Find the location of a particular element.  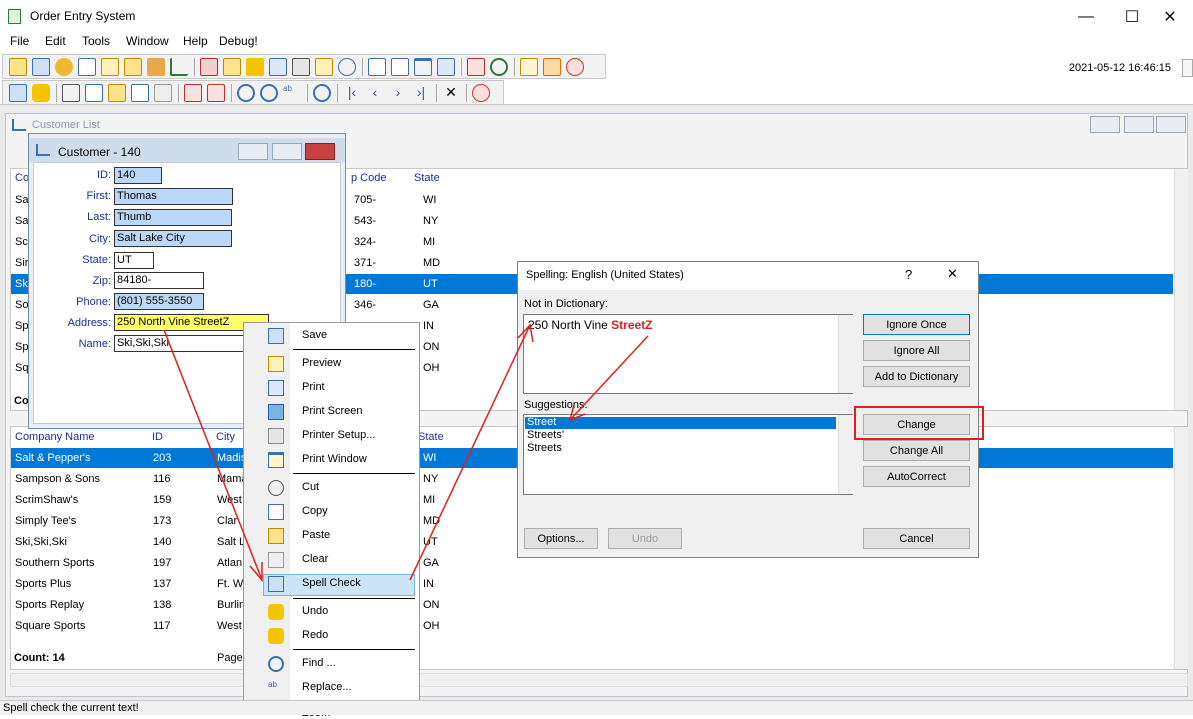

status-text: Spell check the current text! is located at coordinates (71, 708).